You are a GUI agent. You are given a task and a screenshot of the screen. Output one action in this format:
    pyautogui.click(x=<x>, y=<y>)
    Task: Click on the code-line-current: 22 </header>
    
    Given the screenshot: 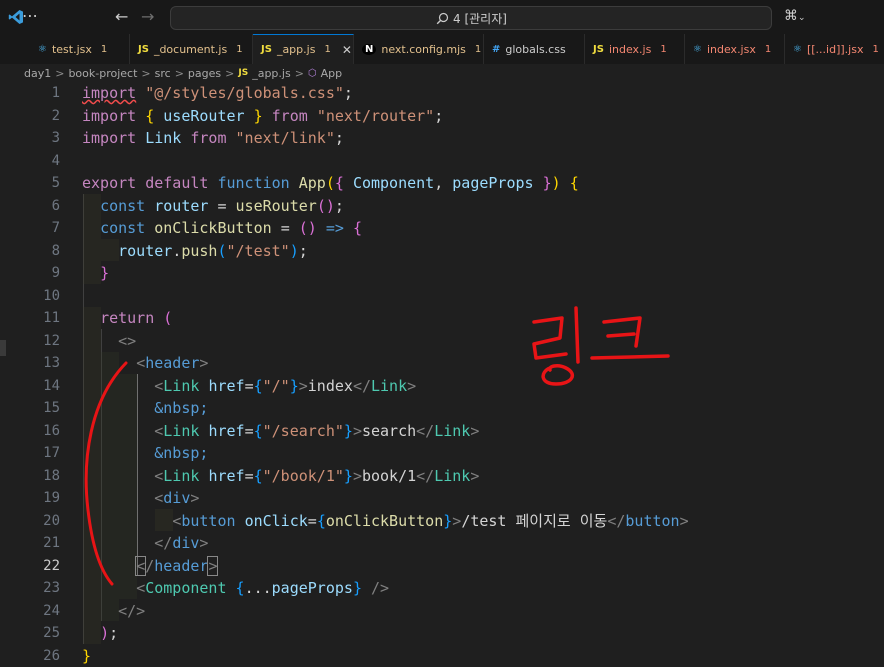 What is the action you would take?
    pyautogui.click(x=442, y=566)
    